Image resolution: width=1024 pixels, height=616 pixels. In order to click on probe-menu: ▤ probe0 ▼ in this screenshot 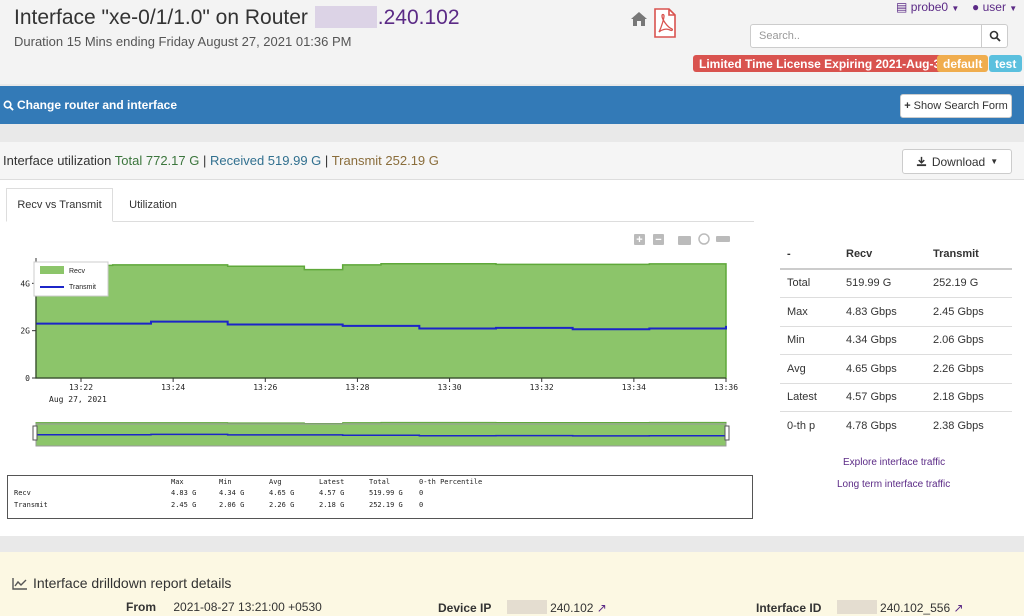, I will do `click(927, 7)`.